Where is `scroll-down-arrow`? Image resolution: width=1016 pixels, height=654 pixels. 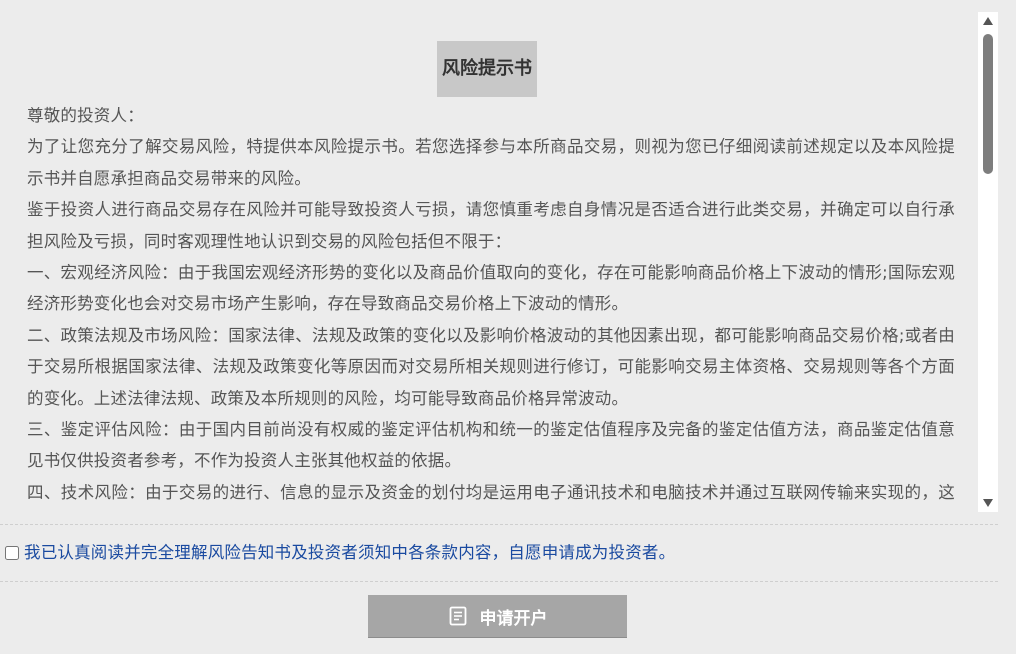 scroll-down-arrow is located at coordinates (988, 503).